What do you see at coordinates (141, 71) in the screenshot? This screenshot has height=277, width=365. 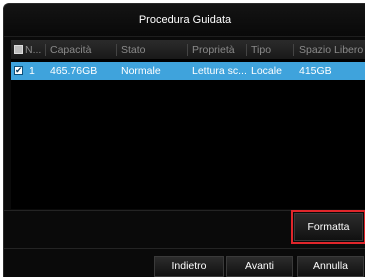 I see `cell-status: Normale` at bounding box center [141, 71].